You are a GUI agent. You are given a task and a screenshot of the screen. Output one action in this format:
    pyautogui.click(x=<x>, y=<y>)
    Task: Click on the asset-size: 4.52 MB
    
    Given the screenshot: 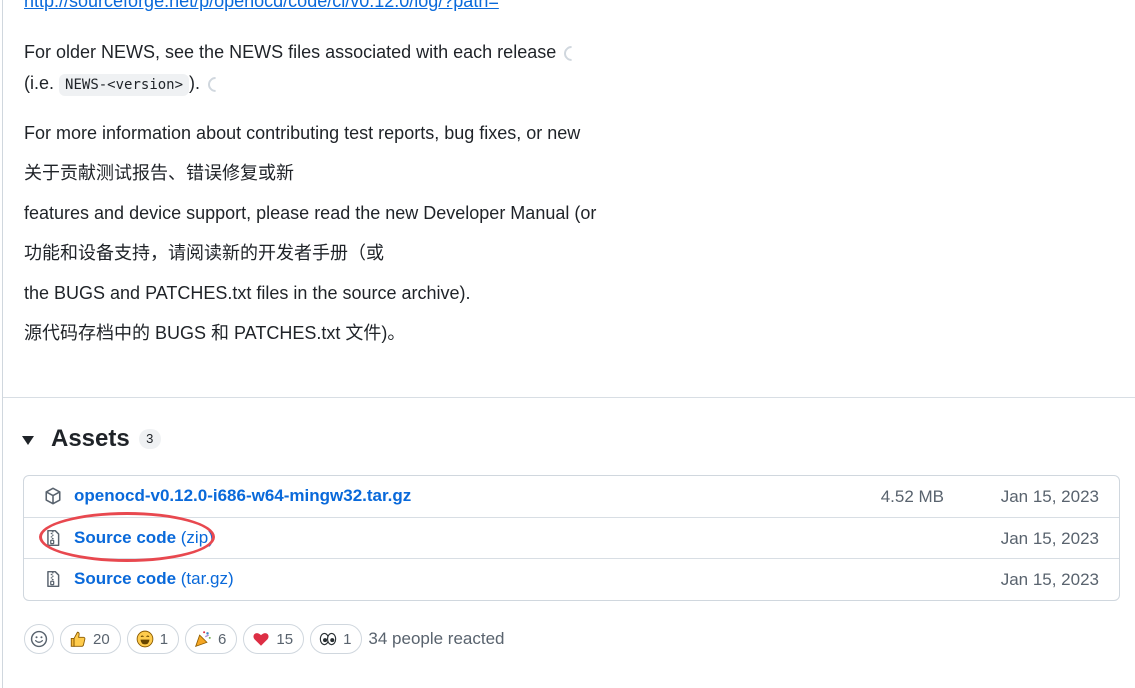 What is the action you would take?
    pyautogui.click(x=912, y=496)
    